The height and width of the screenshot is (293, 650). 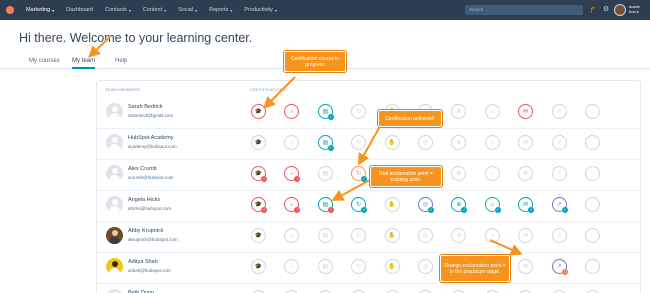 I want to click on tab-my-team: My team, so click(x=84, y=62).